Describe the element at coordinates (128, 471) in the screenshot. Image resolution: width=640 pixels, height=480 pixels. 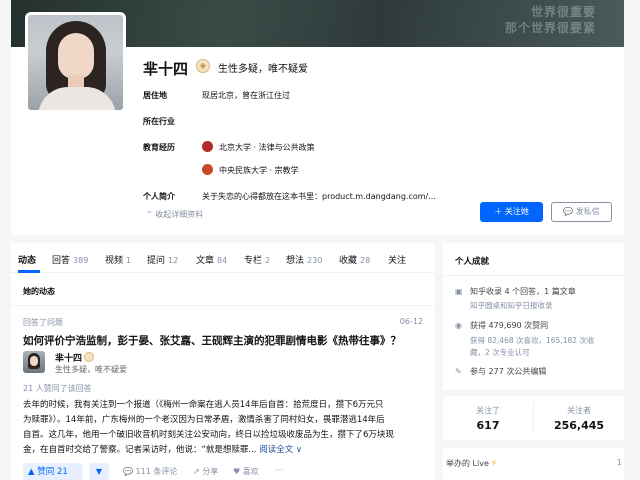
I see `comment-icon: 💬` at that location.